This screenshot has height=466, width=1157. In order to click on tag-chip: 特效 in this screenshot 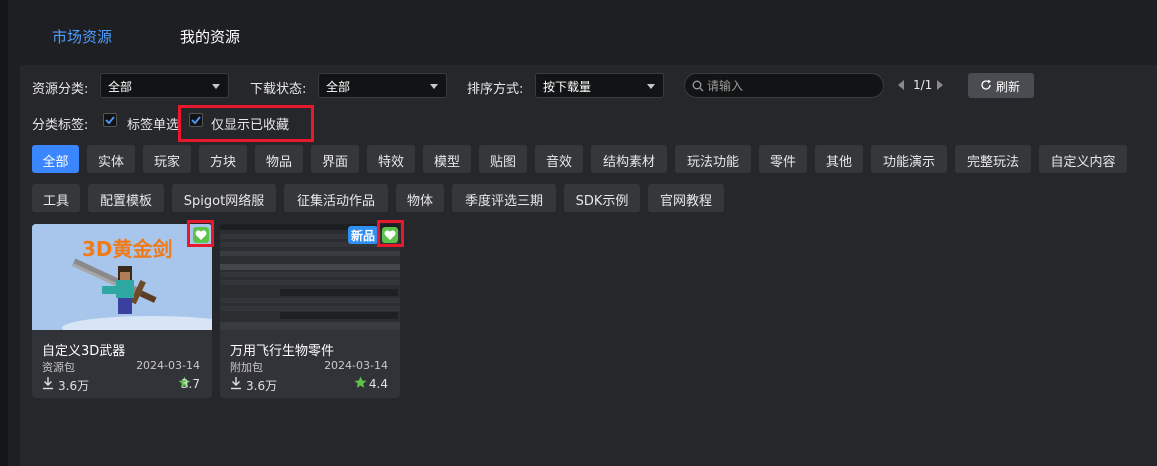, I will do `click(391, 159)`.